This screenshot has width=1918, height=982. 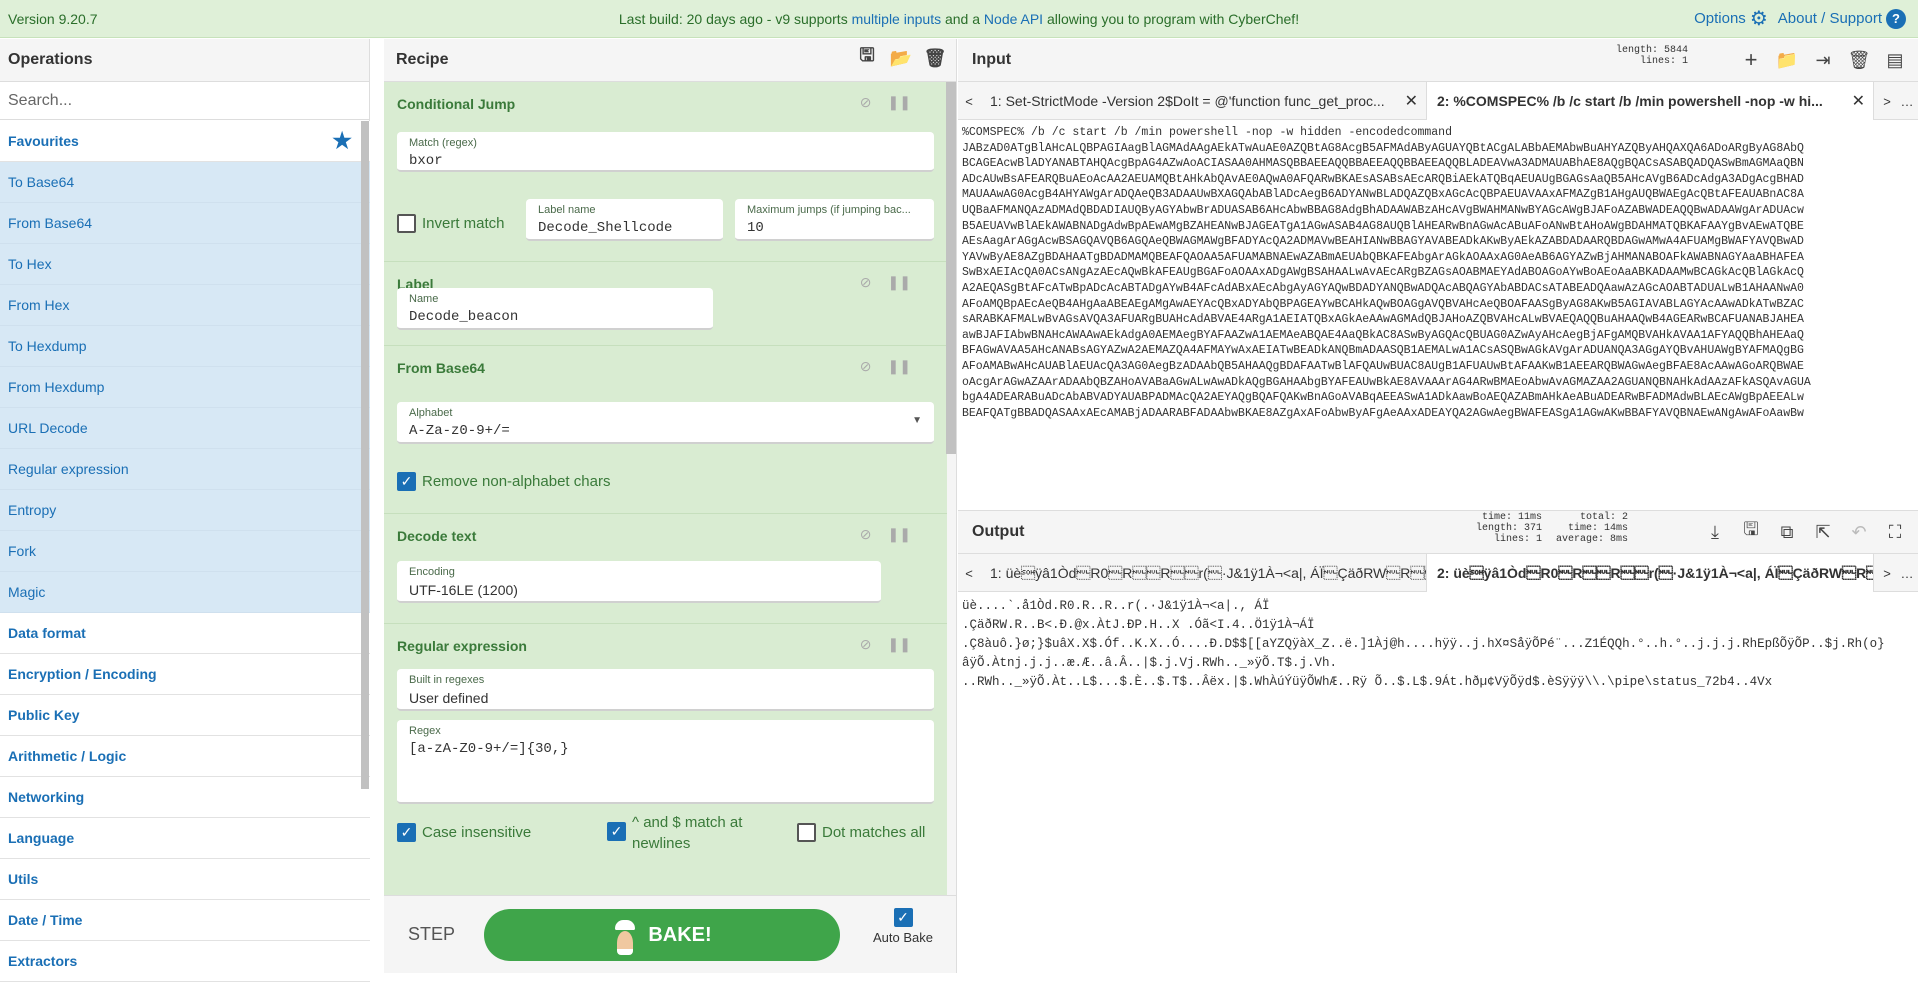 What do you see at coordinates (184, 100) in the screenshot?
I see `search-input` at bounding box center [184, 100].